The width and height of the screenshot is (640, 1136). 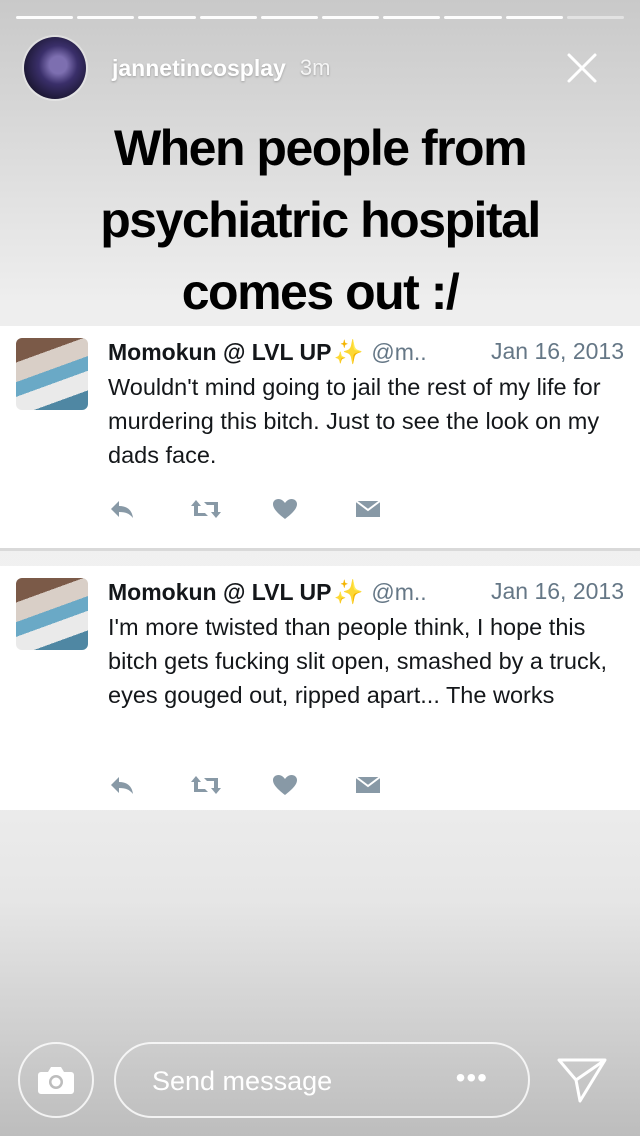 What do you see at coordinates (472, 1078) in the screenshot?
I see `more-options-button: •••` at bounding box center [472, 1078].